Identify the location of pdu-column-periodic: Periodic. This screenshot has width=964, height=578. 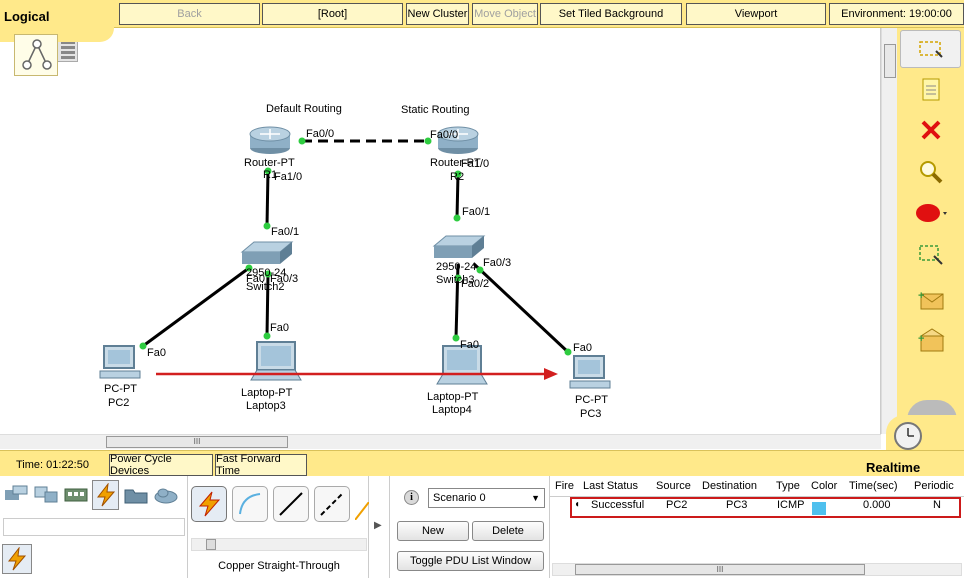
(934, 488).